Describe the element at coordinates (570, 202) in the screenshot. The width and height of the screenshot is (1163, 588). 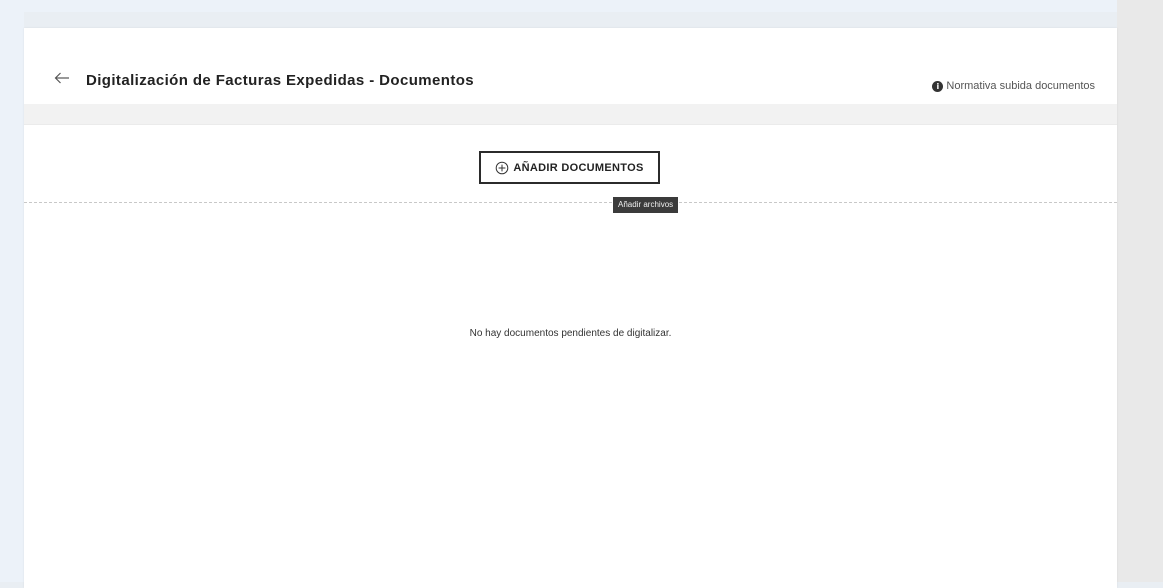
I see `drop-zone-divider` at that location.